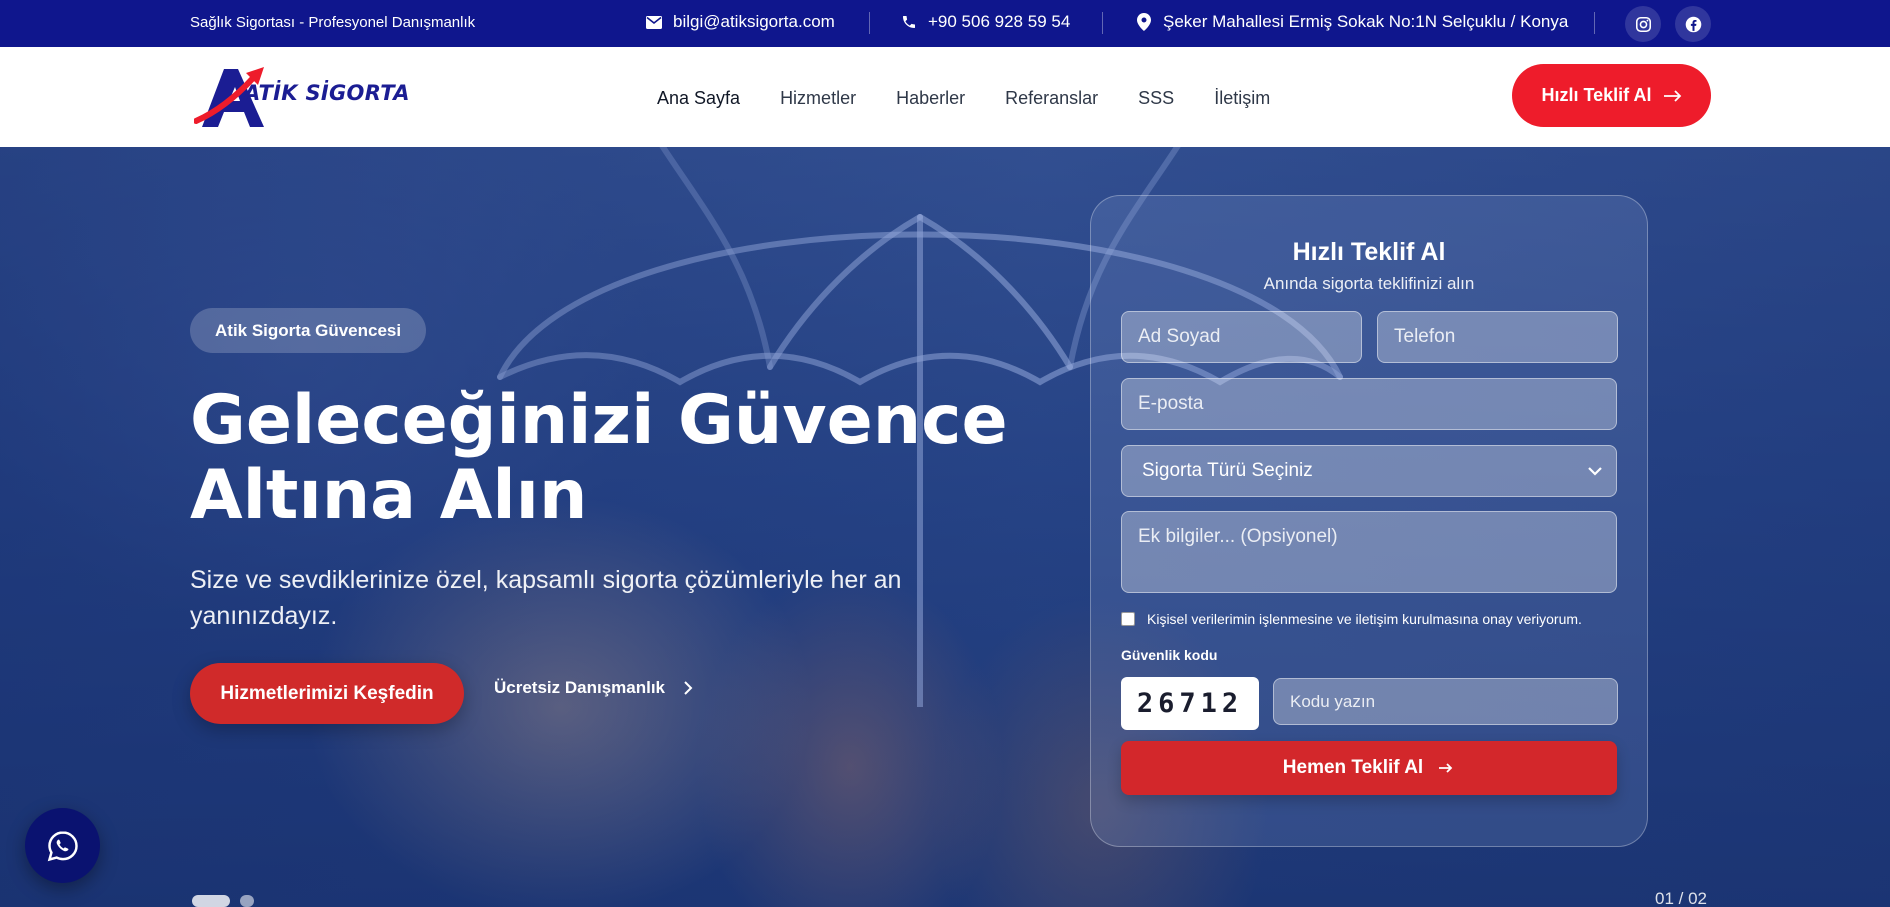 The image size is (1890, 907). Describe the element at coordinates (1144, 22) in the screenshot. I see `location-pin-icon` at that location.